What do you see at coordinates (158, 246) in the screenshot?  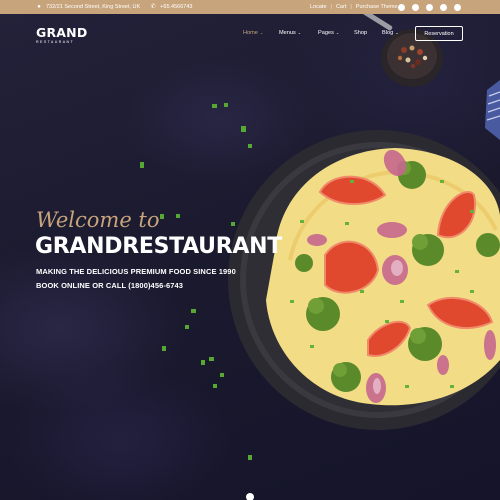 I see `hero-title: GRANDRESTAURANT` at bounding box center [158, 246].